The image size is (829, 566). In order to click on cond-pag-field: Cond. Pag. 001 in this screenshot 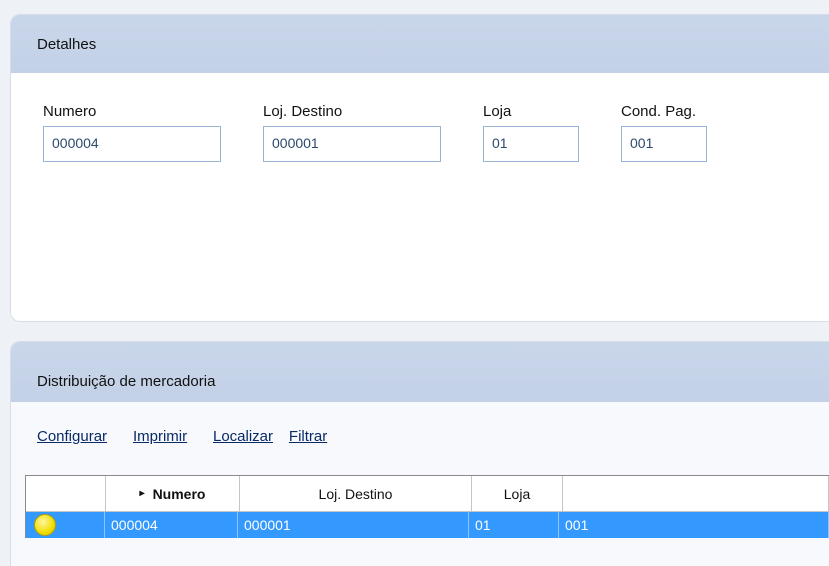, I will do `click(664, 132)`.